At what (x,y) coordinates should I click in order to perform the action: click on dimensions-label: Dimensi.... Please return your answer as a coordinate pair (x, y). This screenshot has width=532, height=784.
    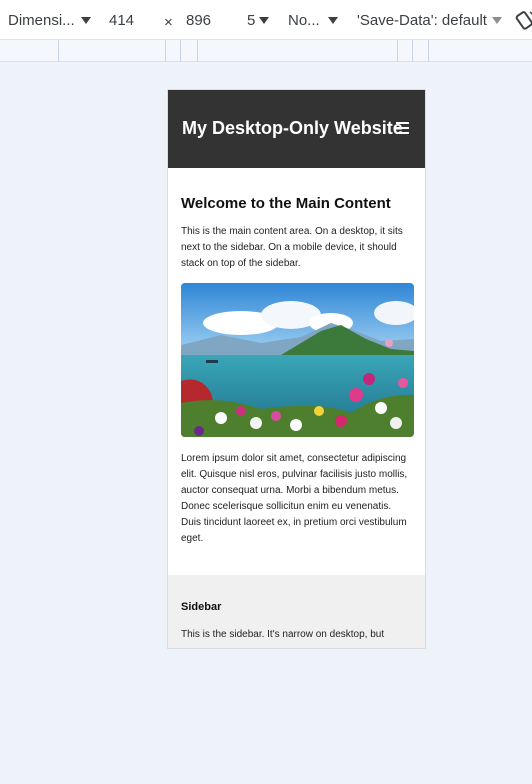
    Looking at the image, I should click on (41, 20).